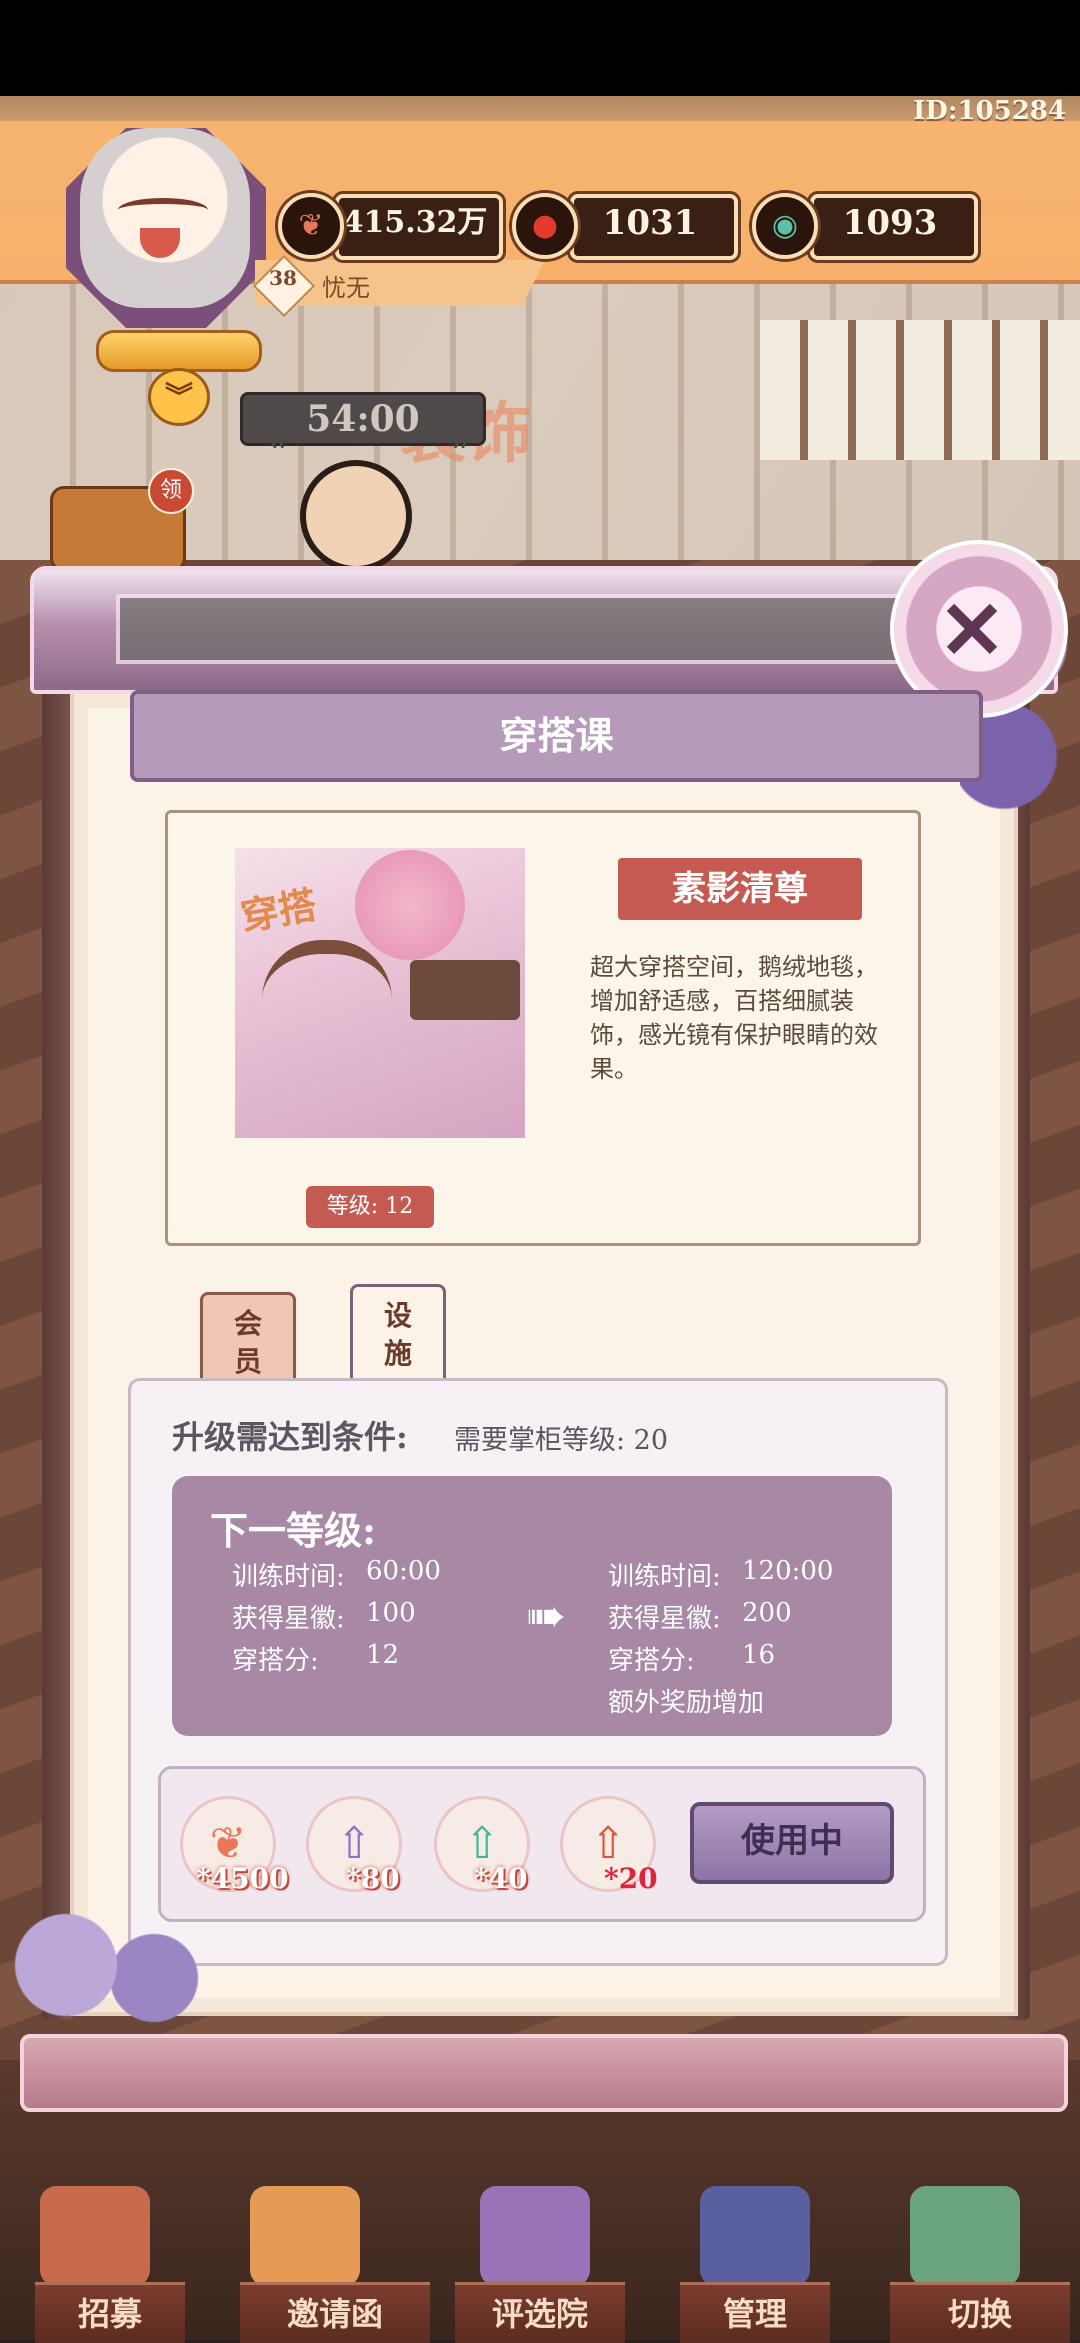  What do you see at coordinates (788, 1571) in the screenshot?
I see `next-stat-value: 120:00` at bounding box center [788, 1571].